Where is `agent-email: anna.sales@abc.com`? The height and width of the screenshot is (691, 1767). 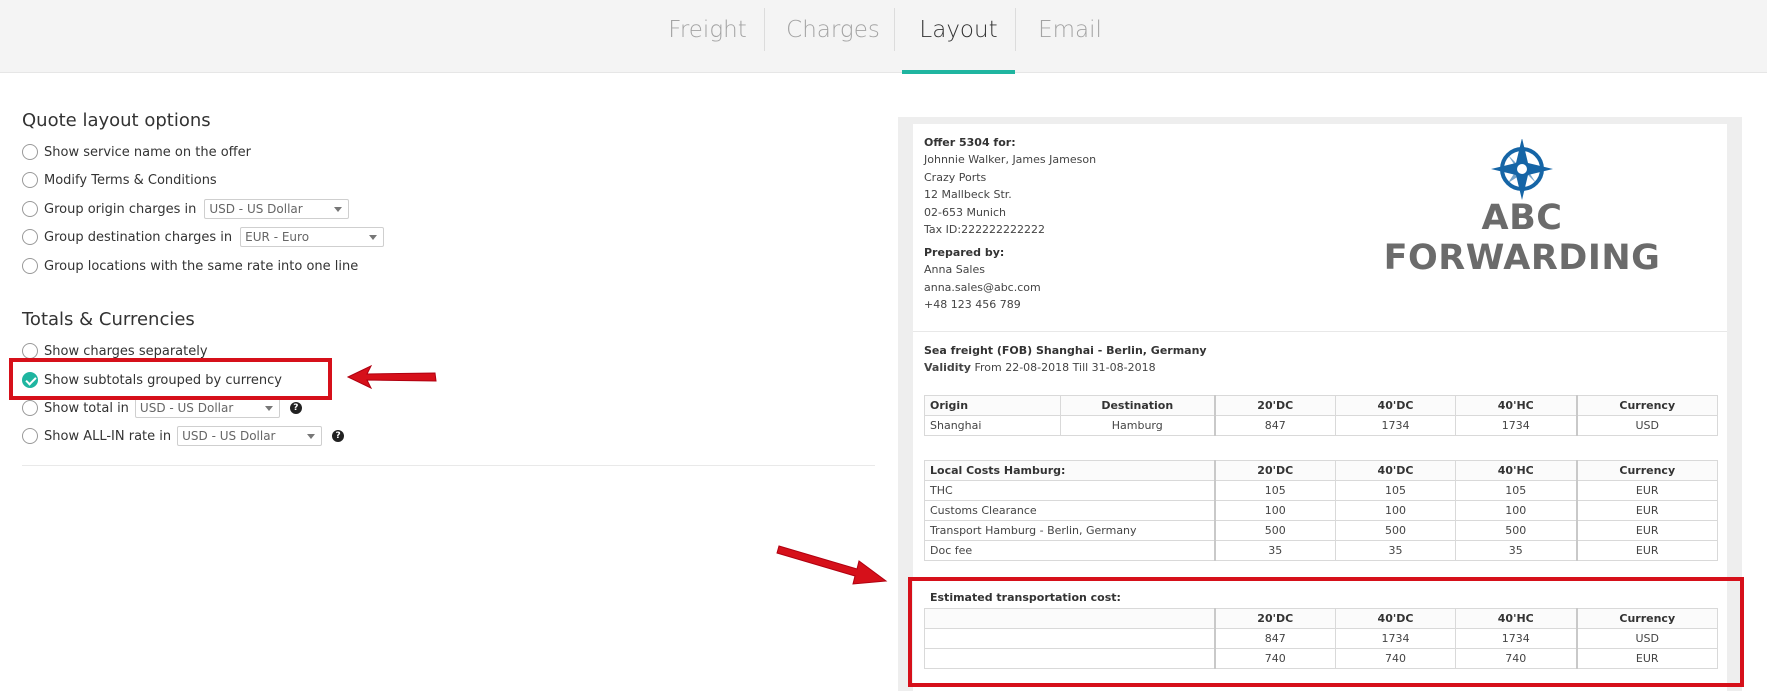 agent-email: anna.sales@abc.com is located at coordinates (982, 287).